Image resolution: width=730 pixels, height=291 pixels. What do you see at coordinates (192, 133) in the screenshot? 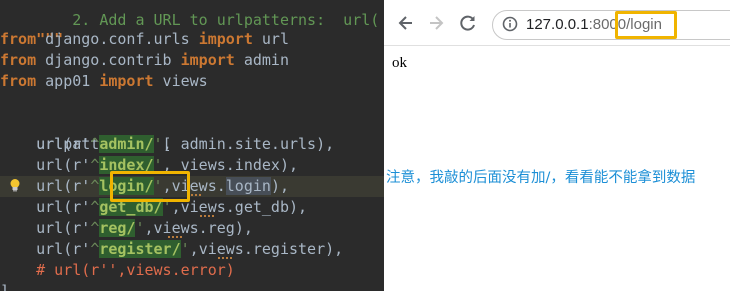
I see `code-line: urlpatterns = [` at bounding box center [192, 133].